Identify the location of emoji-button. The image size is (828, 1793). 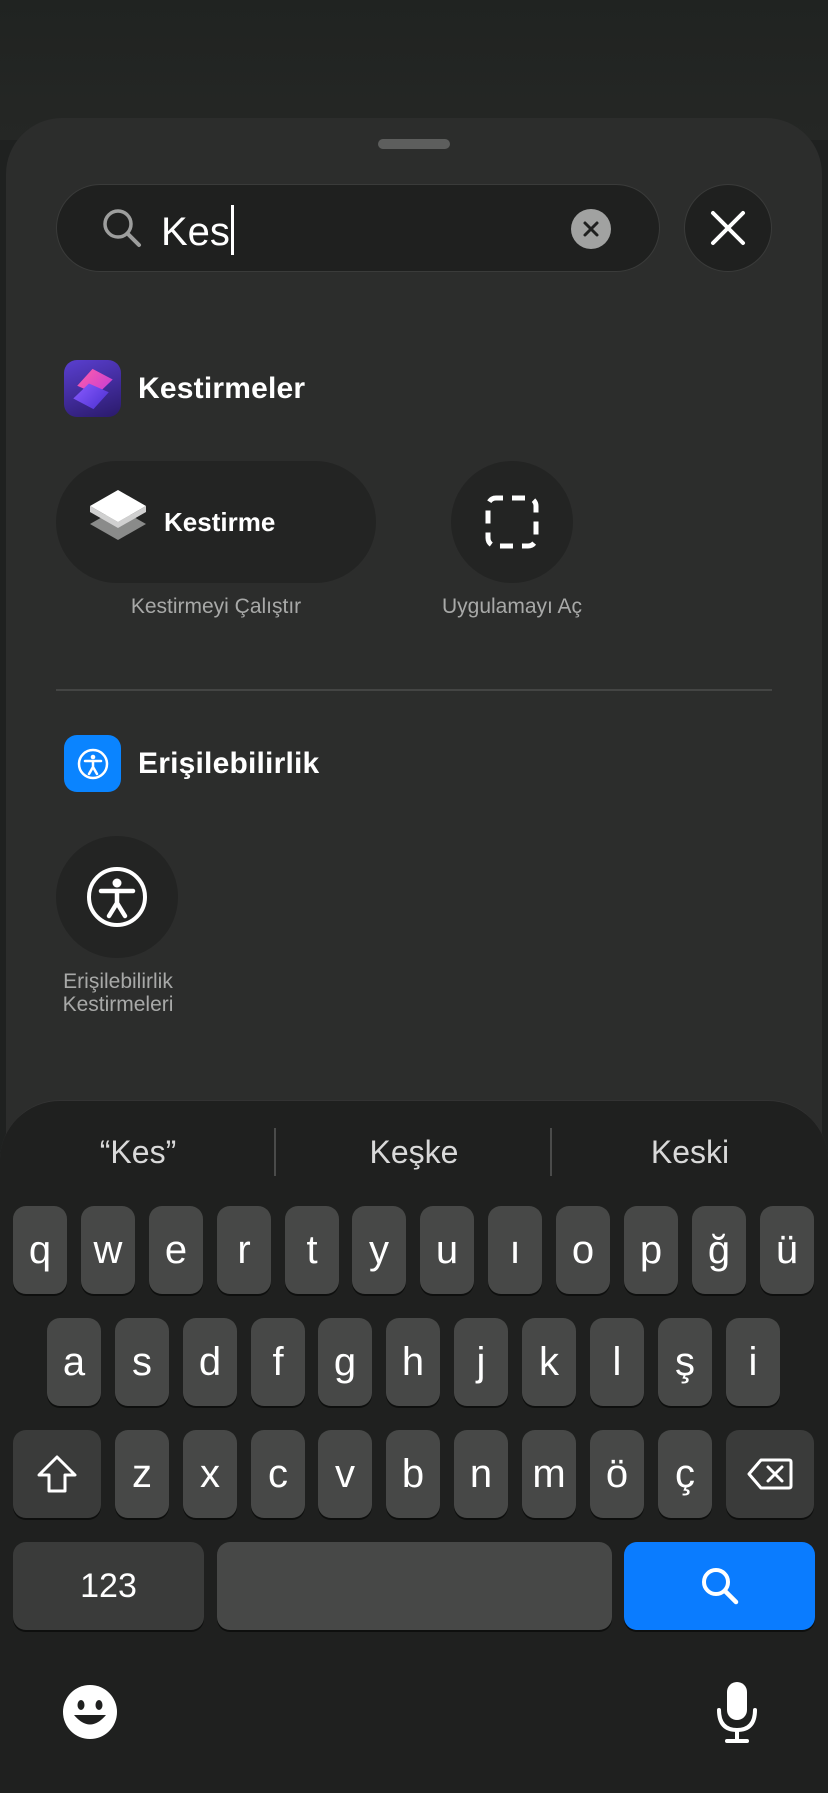
(90, 1712).